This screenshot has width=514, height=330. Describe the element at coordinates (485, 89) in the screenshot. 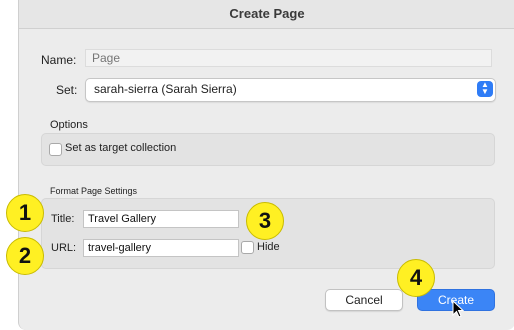

I see `up-down-stepper-icon: ▲ ▼` at that location.